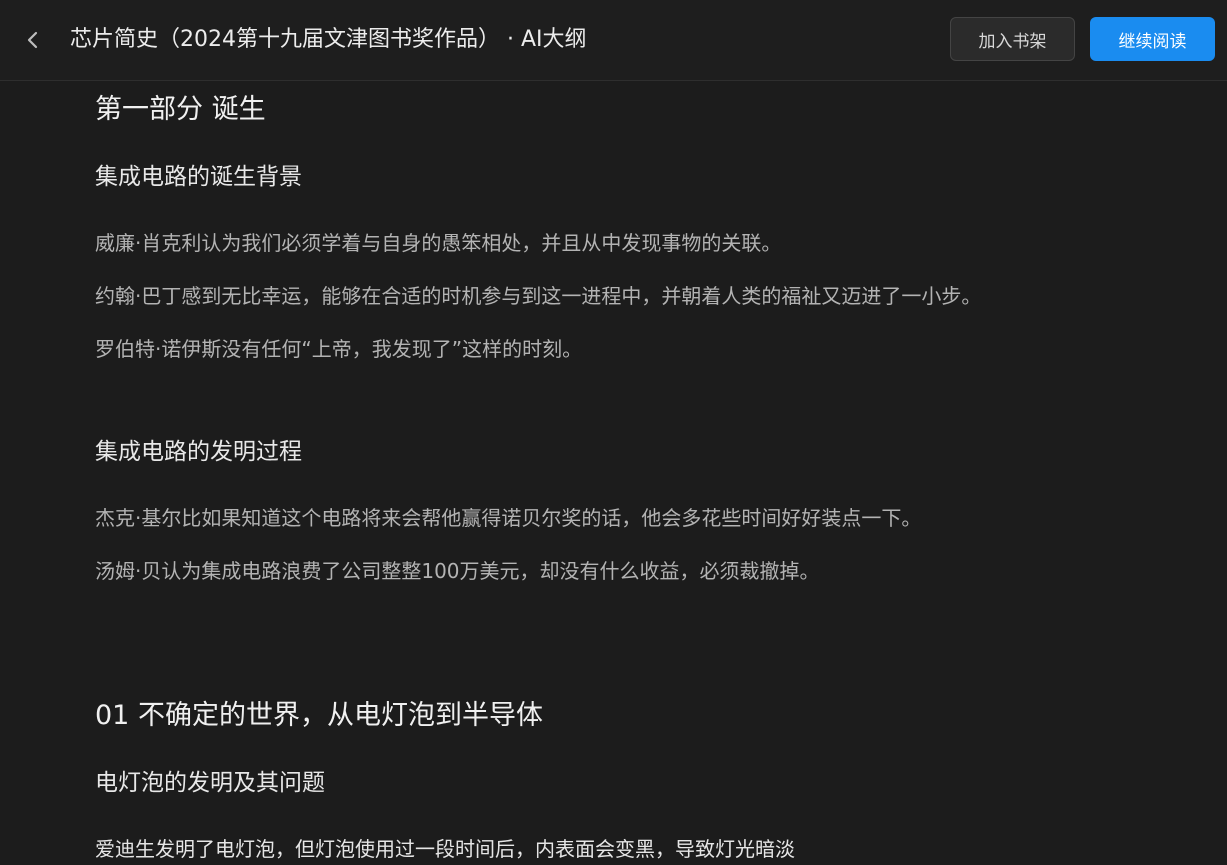 The height and width of the screenshot is (865, 1227). Describe the element at coordinates (457, 571) in the screenshot. I see `outline-point: 汤姆·贝认为集成电路浪费了公司整整100万美元，却没有什么收益，必须裁撤掉。` at that location.